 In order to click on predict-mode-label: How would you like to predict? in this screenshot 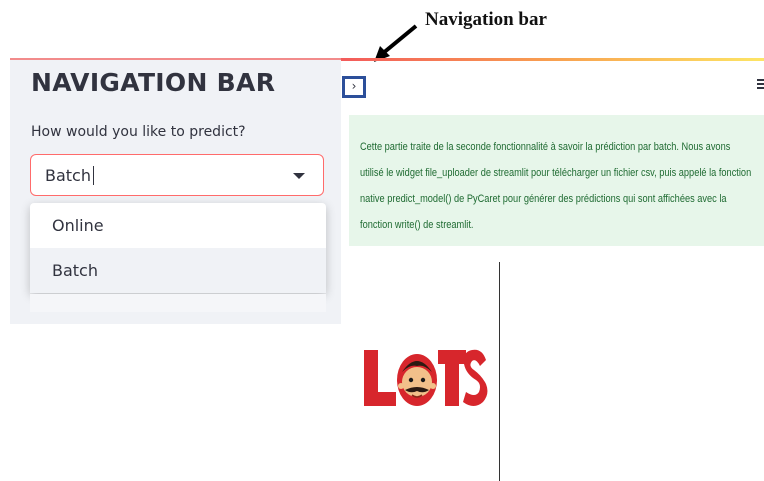, I will do `click(138, 132)`.